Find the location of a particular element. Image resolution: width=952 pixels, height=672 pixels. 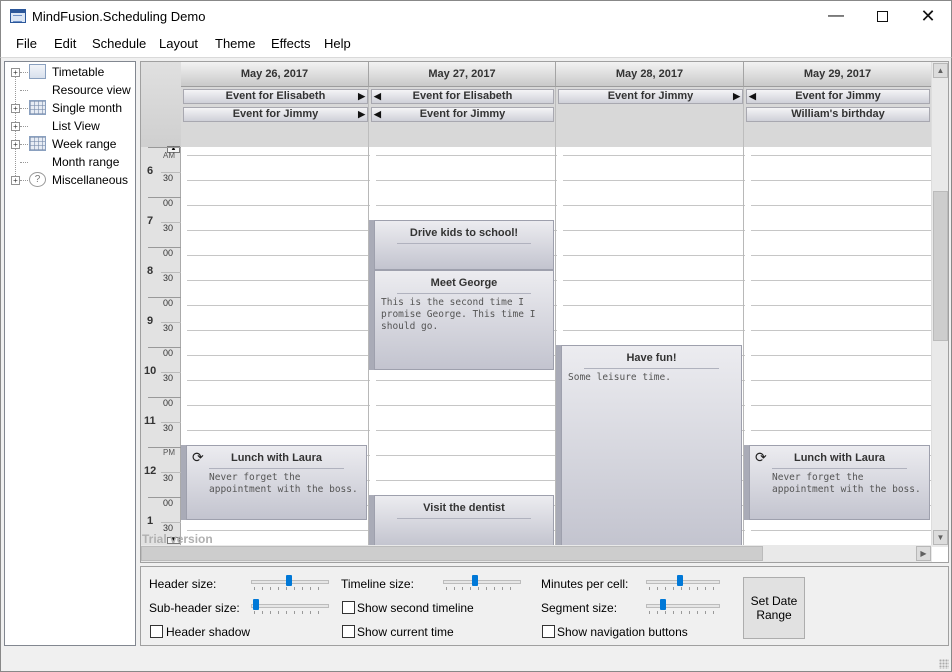

show-nav-buttons-checkbox is located at coordinates (548, 631).